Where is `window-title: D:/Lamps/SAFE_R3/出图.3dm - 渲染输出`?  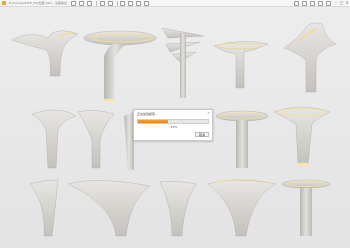 window-title: D:/Lamps/SAFE_R3/出图.3dm - 渲染输出 is located at coordinates (38, 3).